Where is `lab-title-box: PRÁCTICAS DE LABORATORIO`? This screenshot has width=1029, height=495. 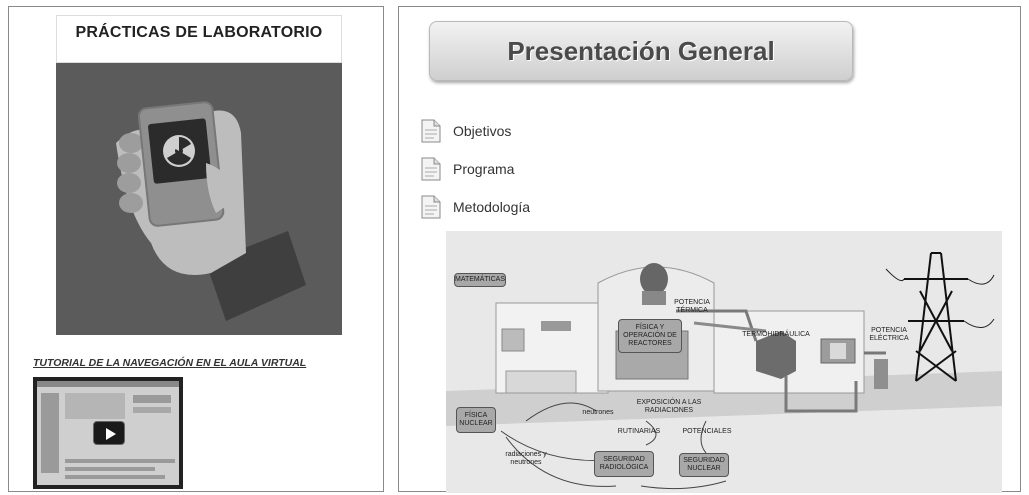 lab-title-box: PRÁCTICAS DE LABORATORIO is located at coordinates (199, 39).